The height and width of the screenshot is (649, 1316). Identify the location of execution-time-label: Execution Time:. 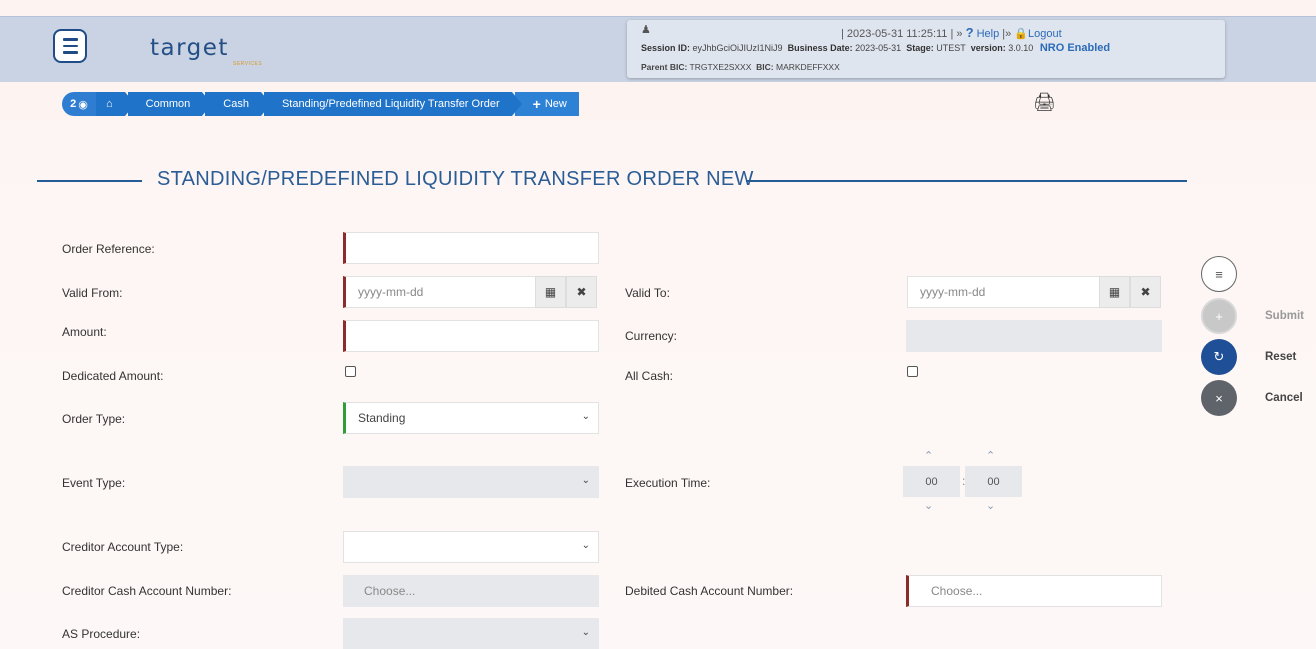
(668, 483).